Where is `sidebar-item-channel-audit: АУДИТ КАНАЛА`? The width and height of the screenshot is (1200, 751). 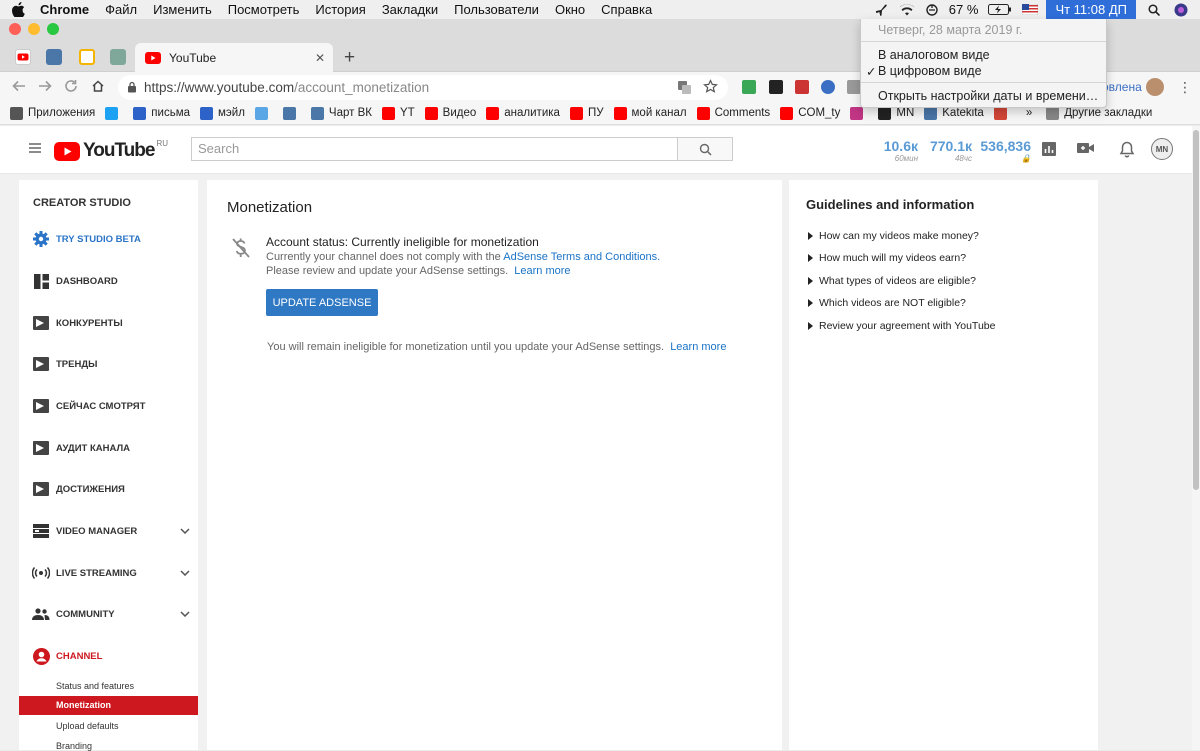
sidebar-item-channel-audit: АУДИТ КАНАЛА is located at coordinates (112, 448).